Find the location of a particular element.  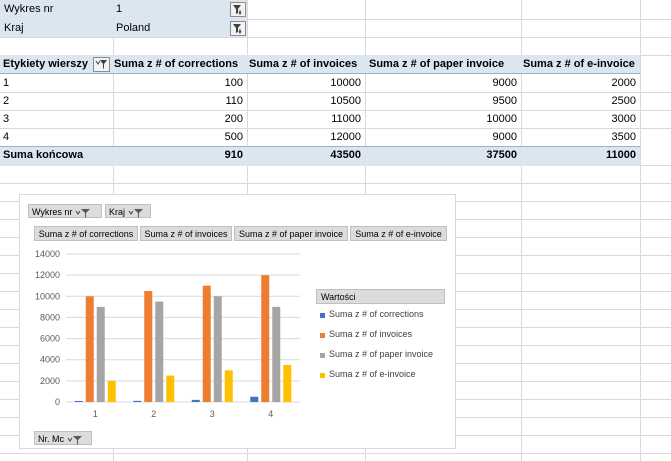

row-labels-header: Etykiety wierszy is located at coordinates (45, 64).